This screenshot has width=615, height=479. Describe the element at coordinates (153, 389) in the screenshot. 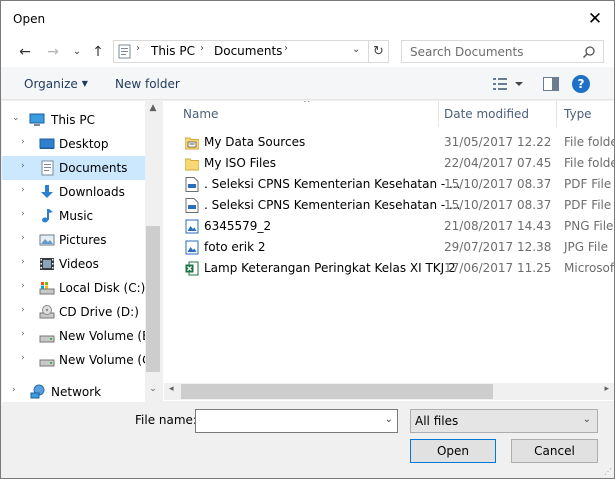

I see `scroll-down-arrow-icon: ⌄` at that location.